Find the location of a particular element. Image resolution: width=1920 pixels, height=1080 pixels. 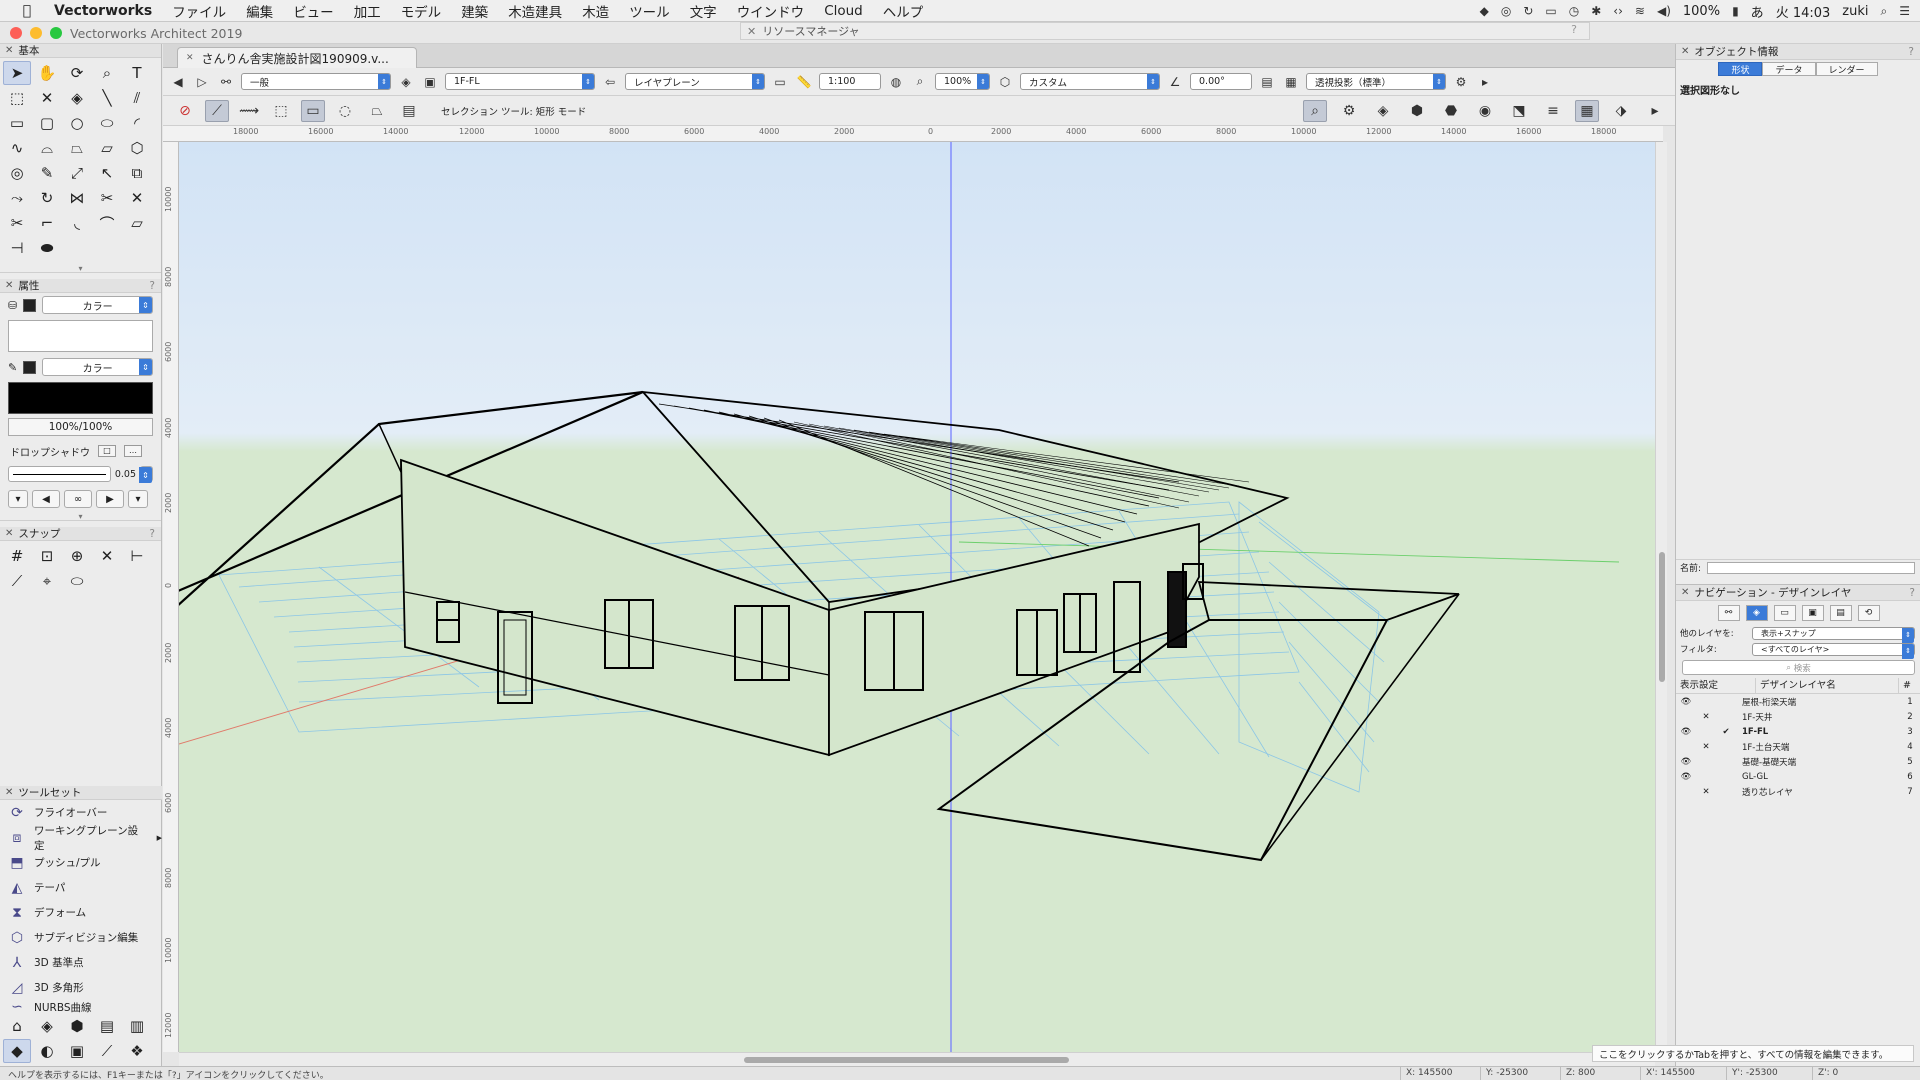

layer-icon: ◈ is located at coordinates (406, 82).